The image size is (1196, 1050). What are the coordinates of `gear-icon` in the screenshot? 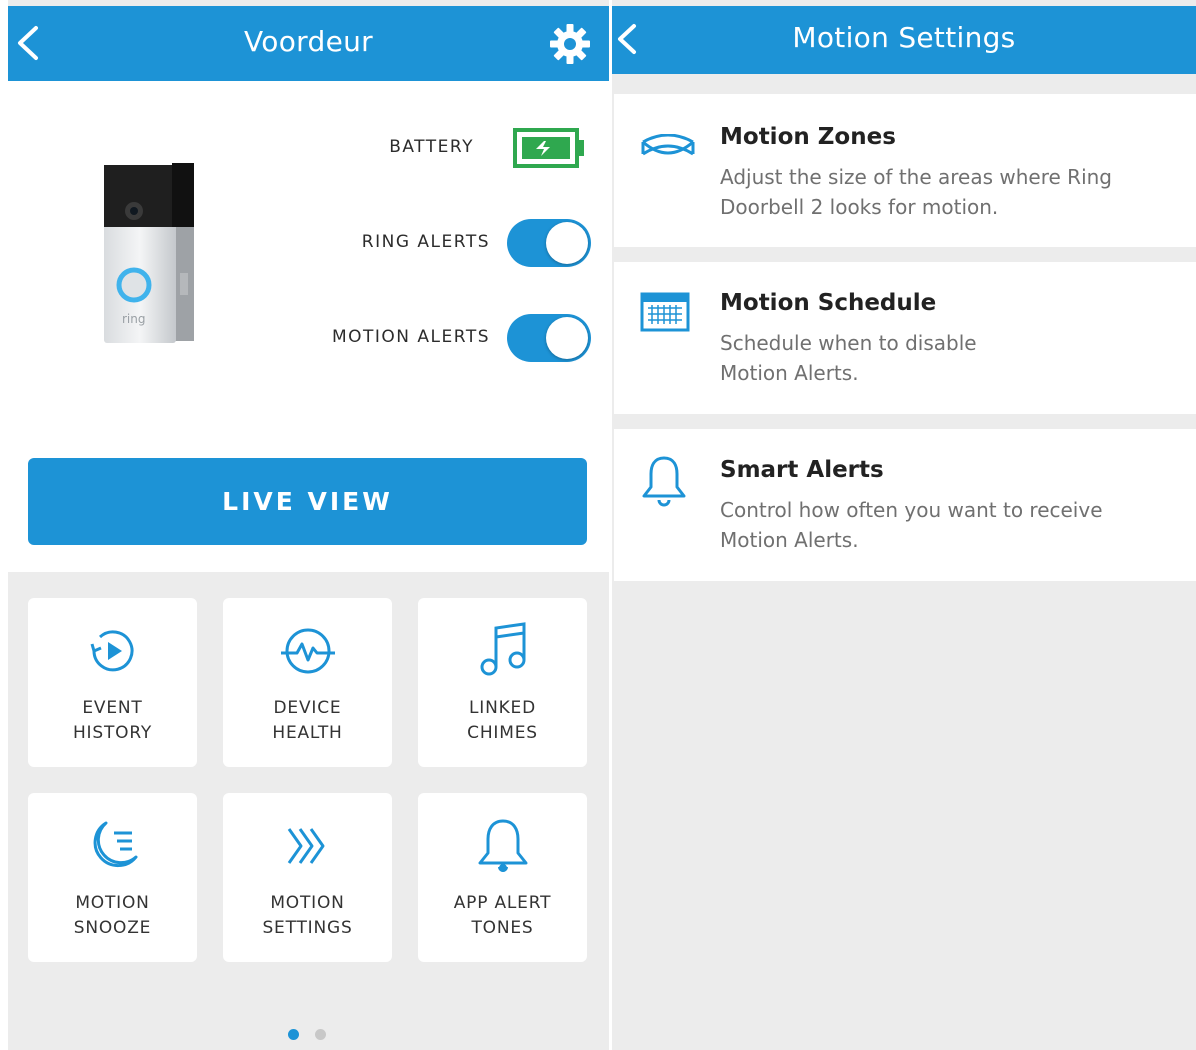 It's located at (570, 44).